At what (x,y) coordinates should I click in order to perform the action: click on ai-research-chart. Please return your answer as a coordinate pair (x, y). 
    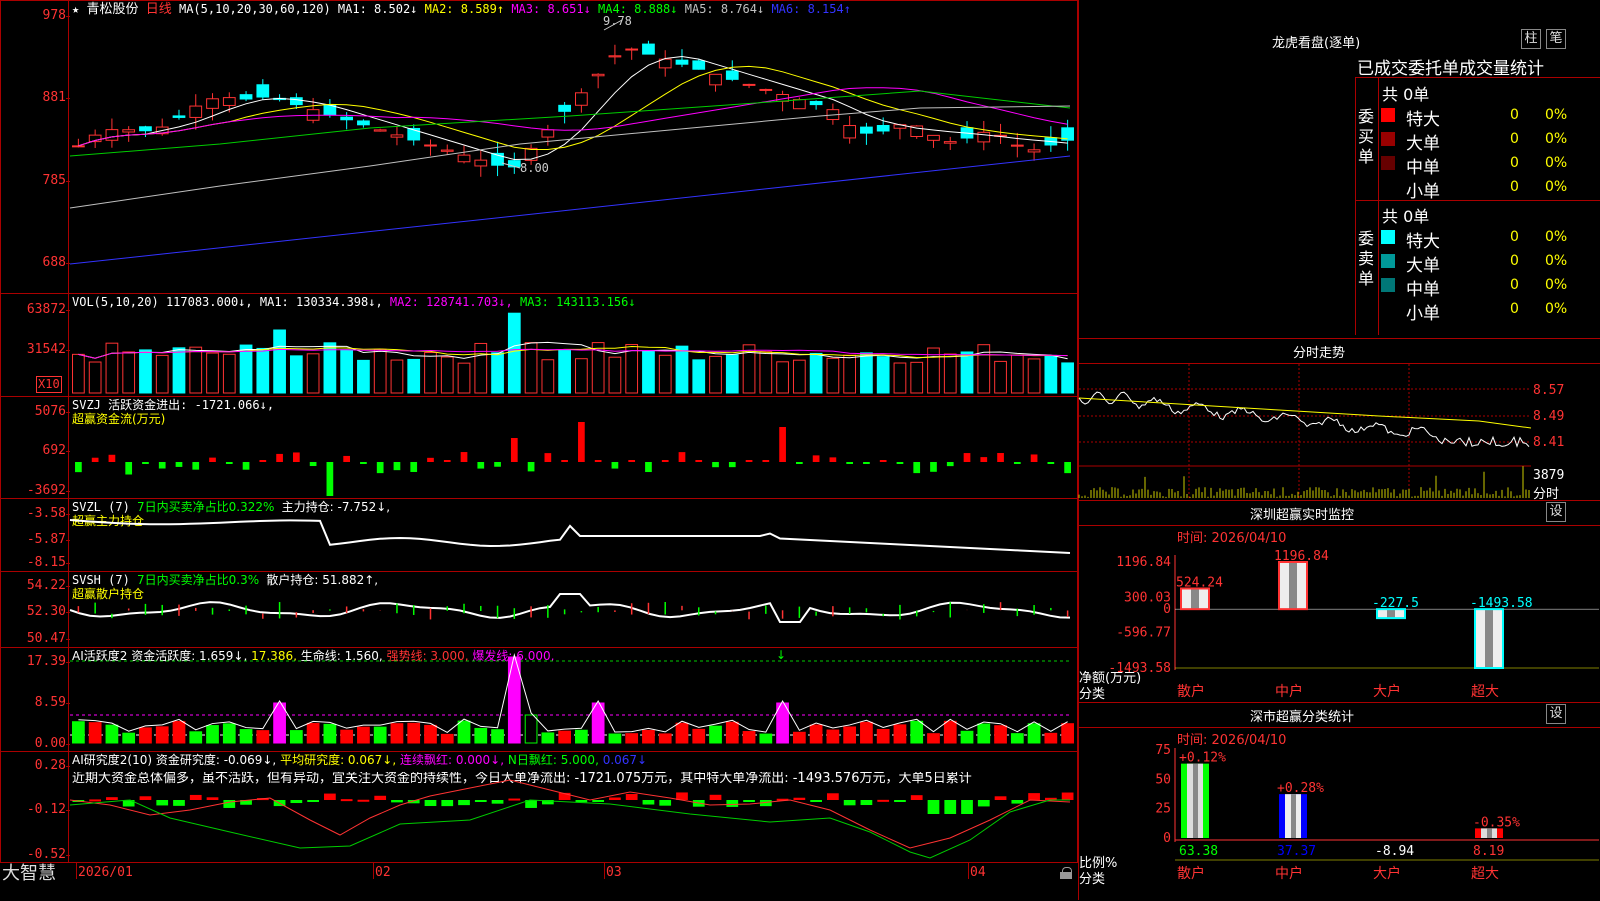
    Looking at the image, I should click on (572, 810).